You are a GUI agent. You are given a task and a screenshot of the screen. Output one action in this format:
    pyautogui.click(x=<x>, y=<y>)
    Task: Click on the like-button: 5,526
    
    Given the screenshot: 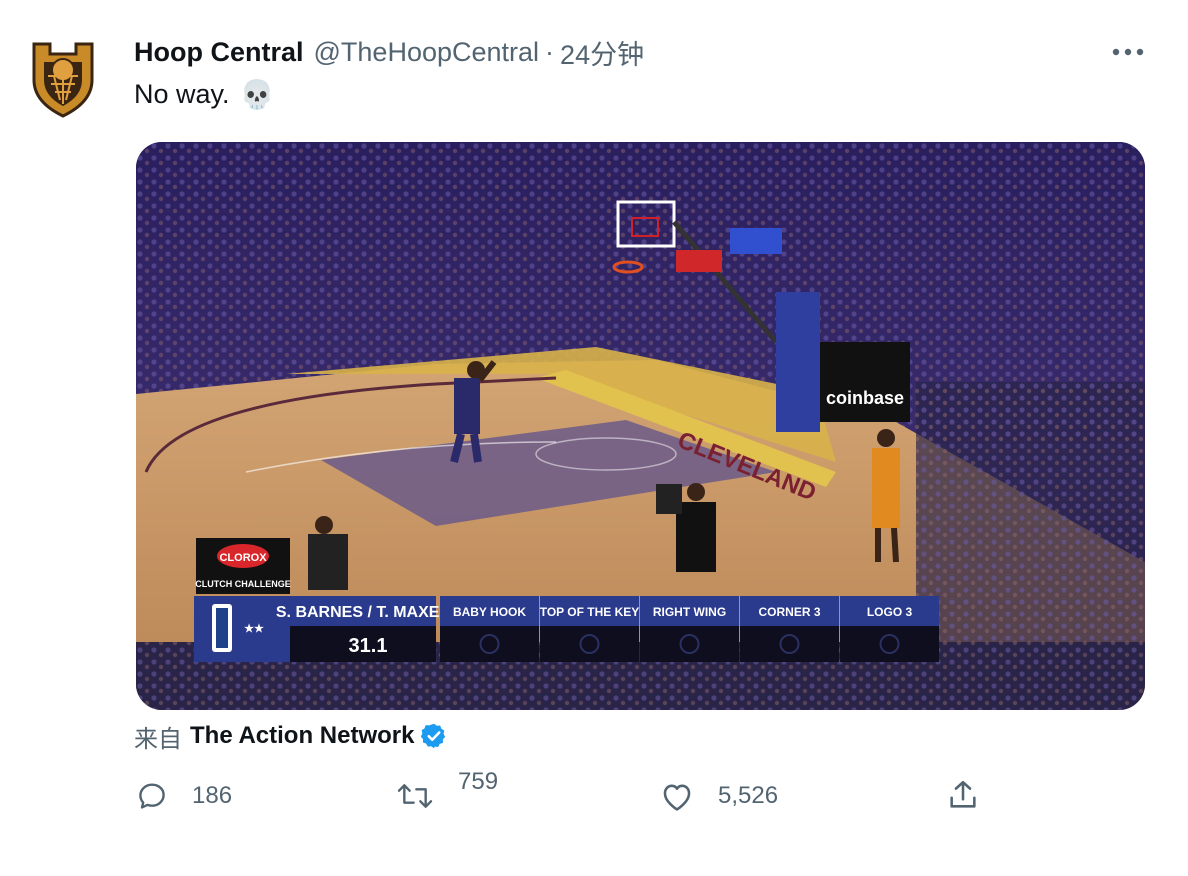 What is the action you would take?
    pyautogui.click(x=719, y=796)
    